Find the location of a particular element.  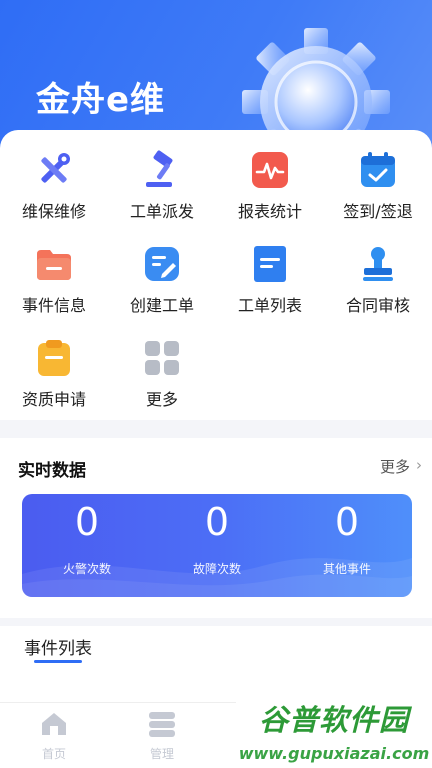

chevron-right-icon: › is located at coordinates (419, 465).